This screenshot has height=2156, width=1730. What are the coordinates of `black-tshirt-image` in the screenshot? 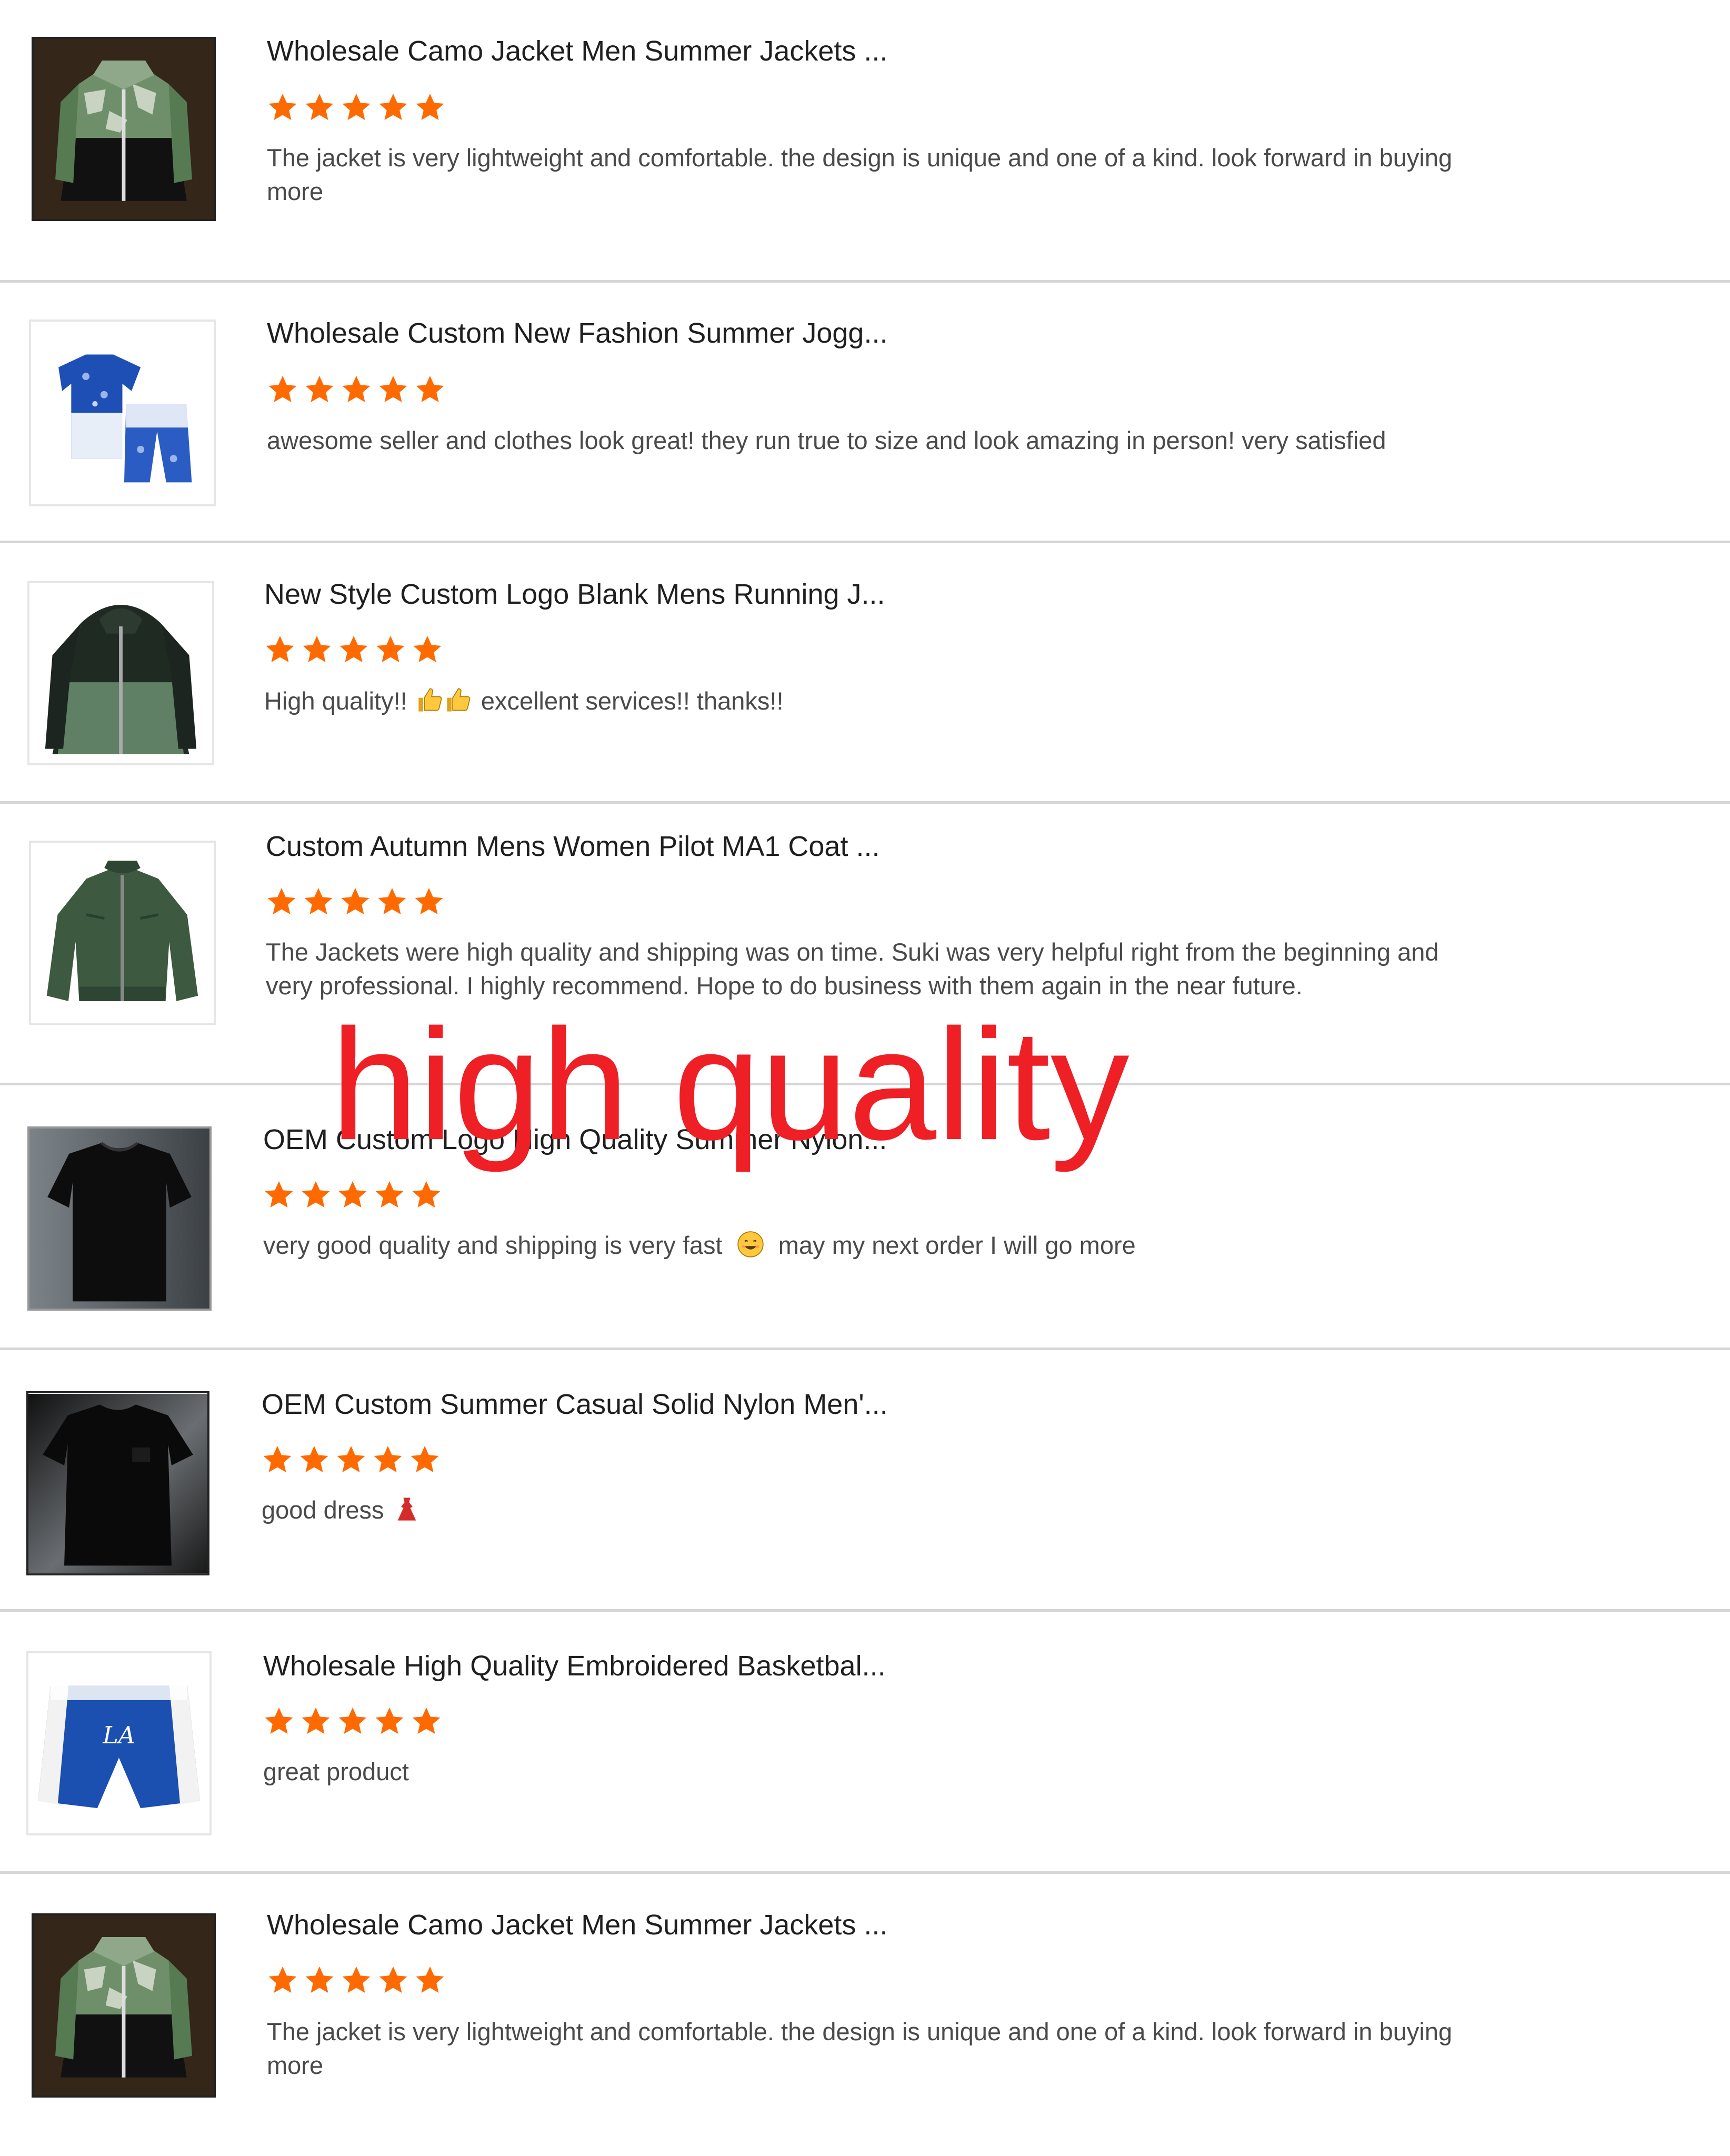 It's located at (119, 1219).